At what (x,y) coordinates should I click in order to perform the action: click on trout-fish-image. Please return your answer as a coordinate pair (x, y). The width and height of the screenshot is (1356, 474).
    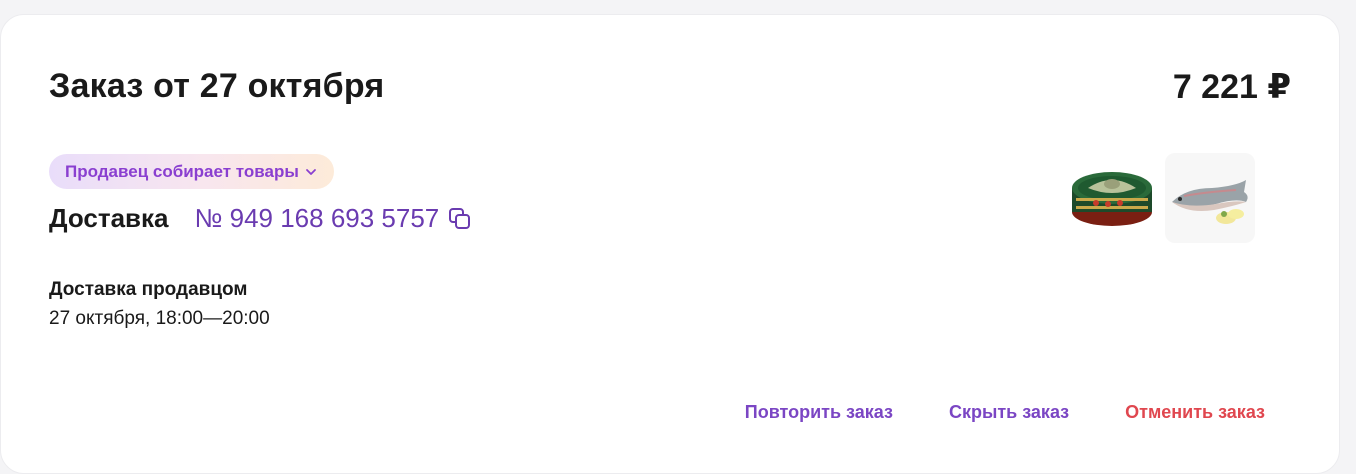
    Looking at the image, I should click on (1210, 202).